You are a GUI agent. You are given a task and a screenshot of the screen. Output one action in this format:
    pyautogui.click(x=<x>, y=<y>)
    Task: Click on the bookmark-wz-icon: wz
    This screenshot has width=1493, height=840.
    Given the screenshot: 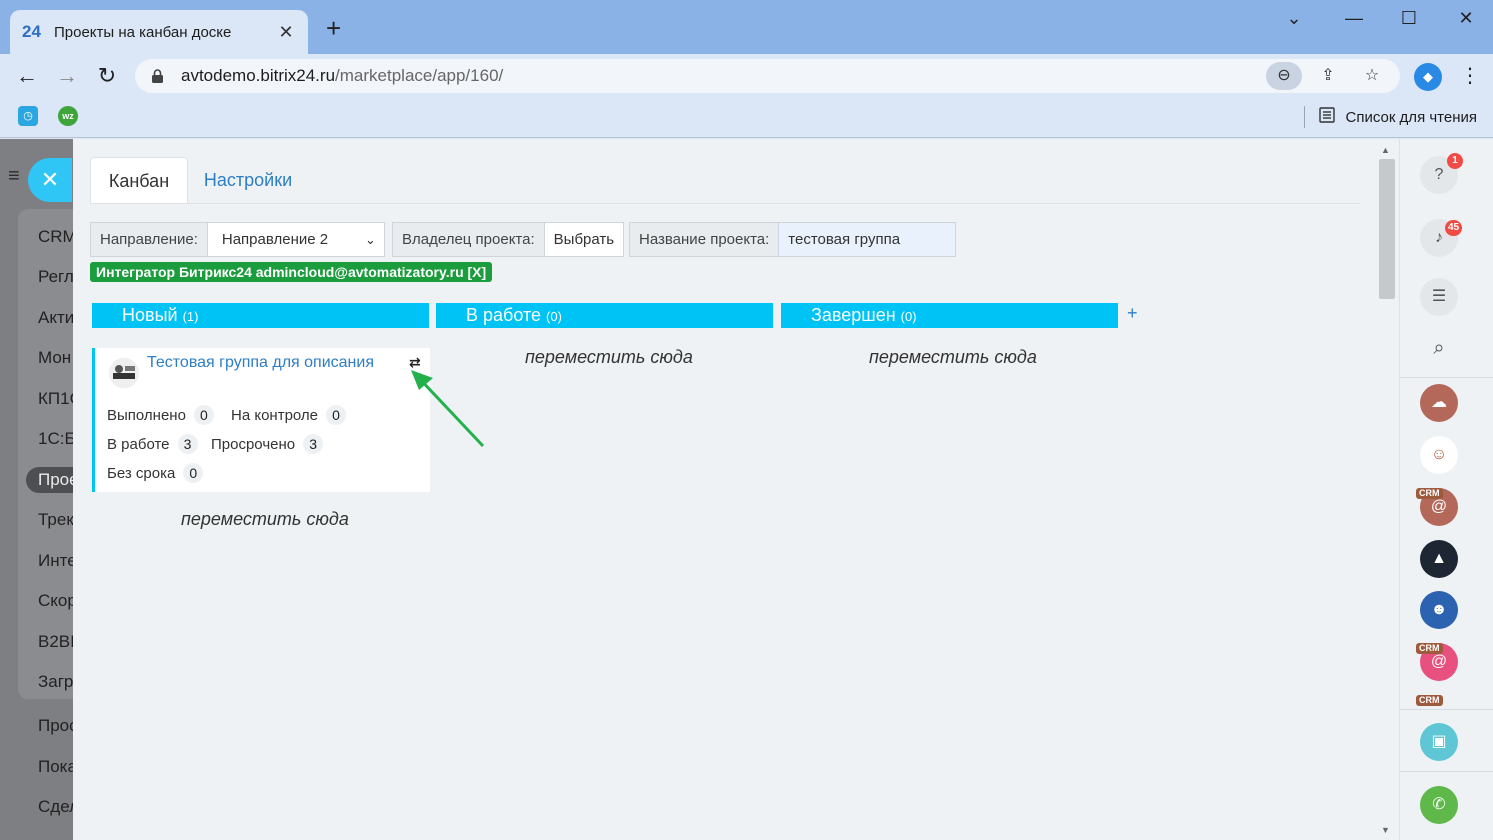 What is the action you would take?
    pyautogui.click(x=68, y=116)
    